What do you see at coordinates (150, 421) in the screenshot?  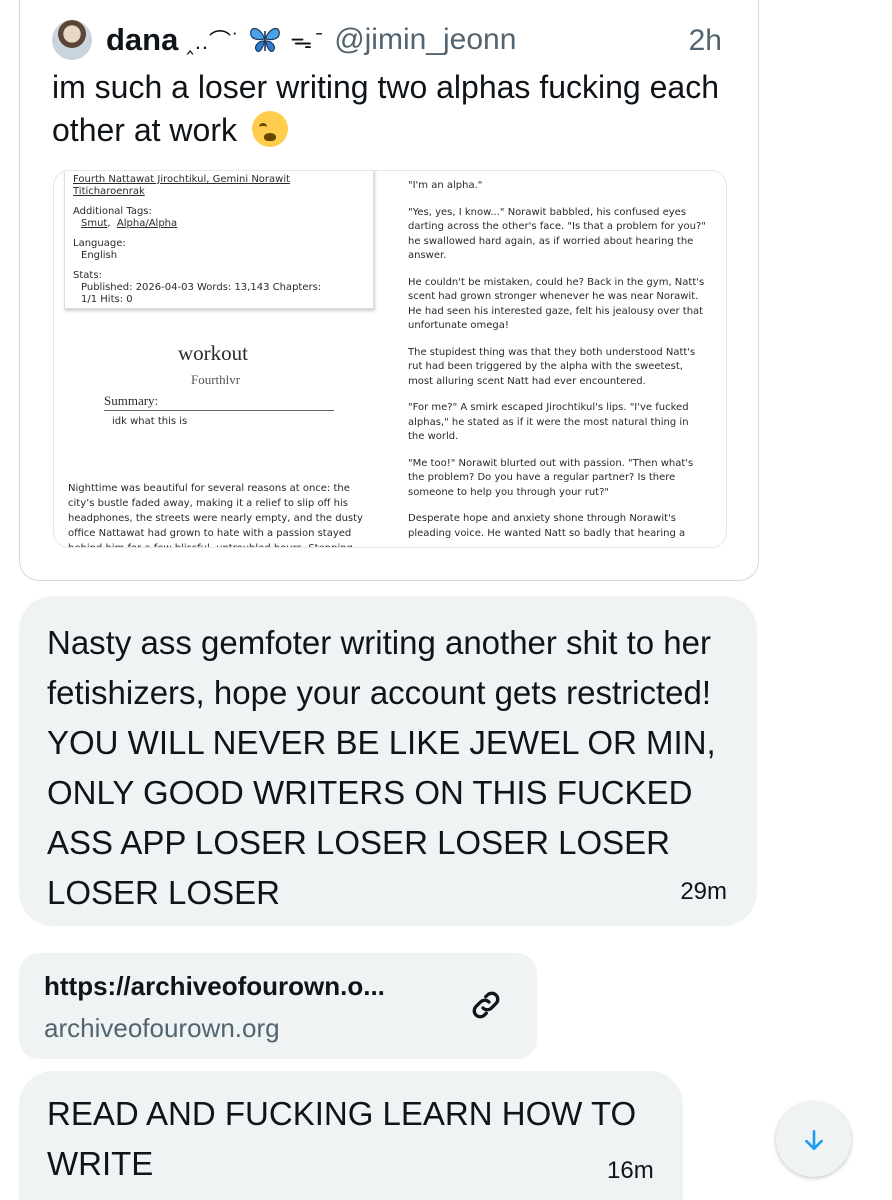 I see `summary-text: idk what this is` at bounding box center [150, 421].